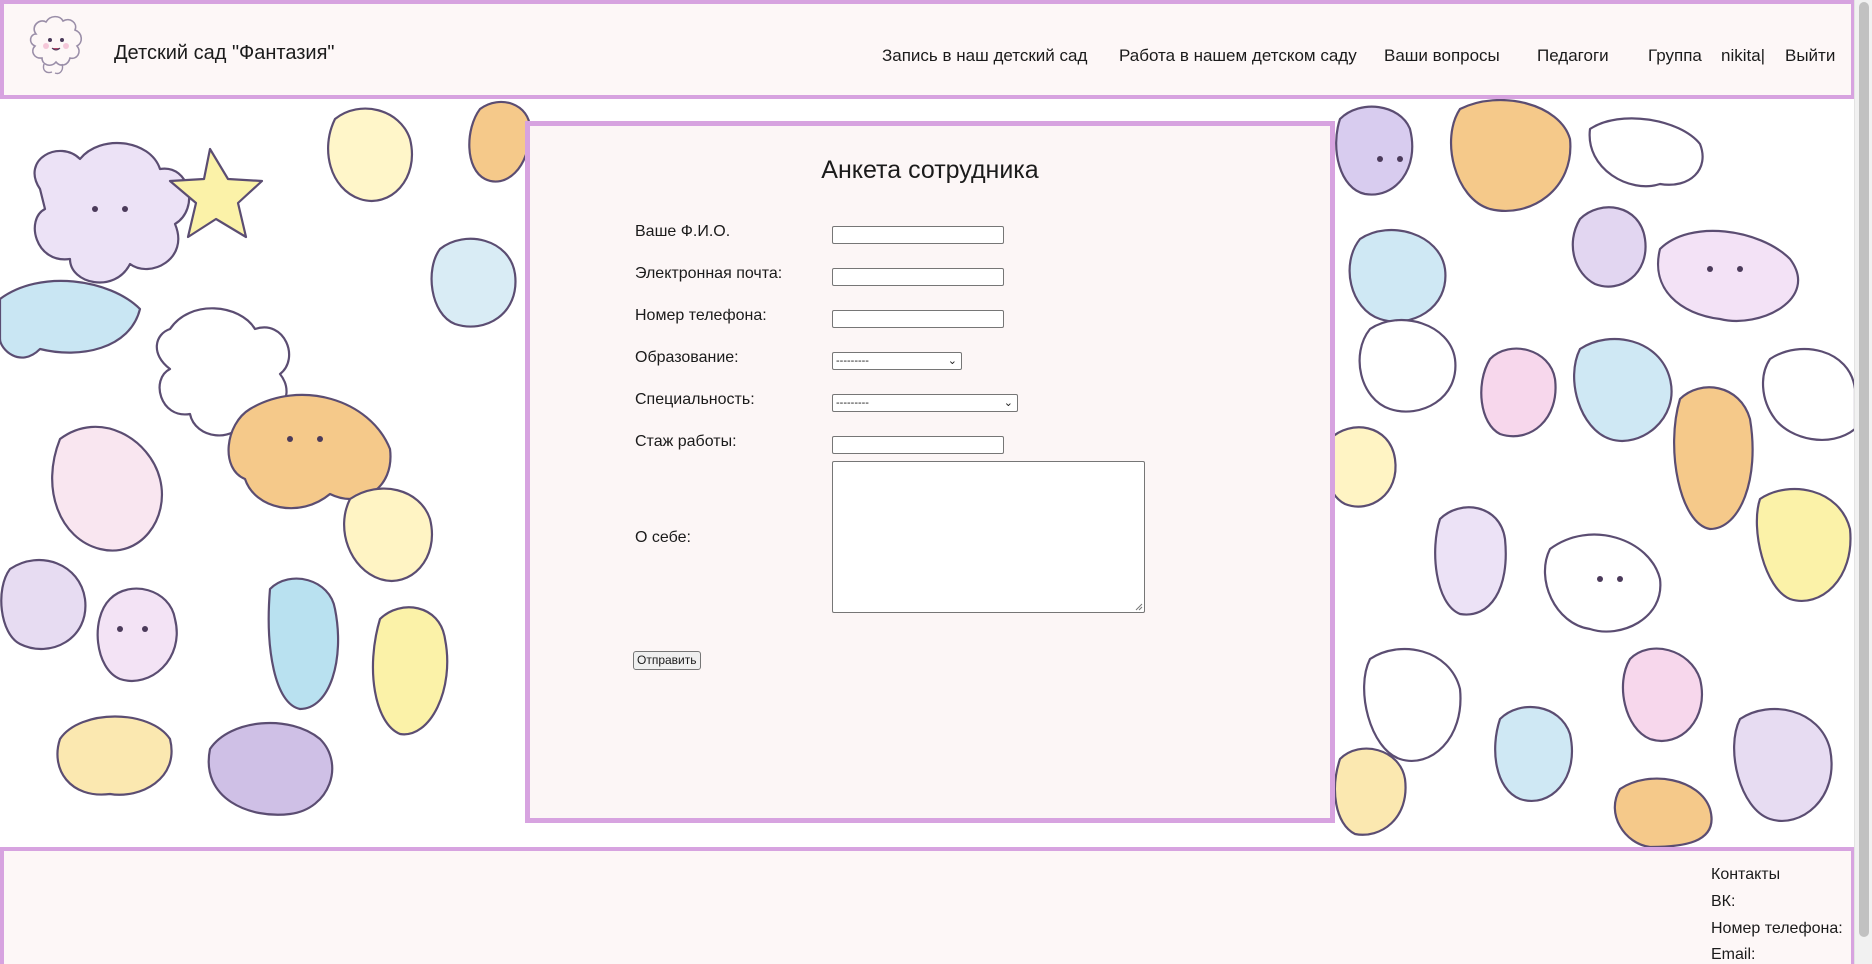  What do you see at coordinates (852, 403) in the screenshot?
I see `specialty-select-value: ---------` at bounding box center [852, 403].